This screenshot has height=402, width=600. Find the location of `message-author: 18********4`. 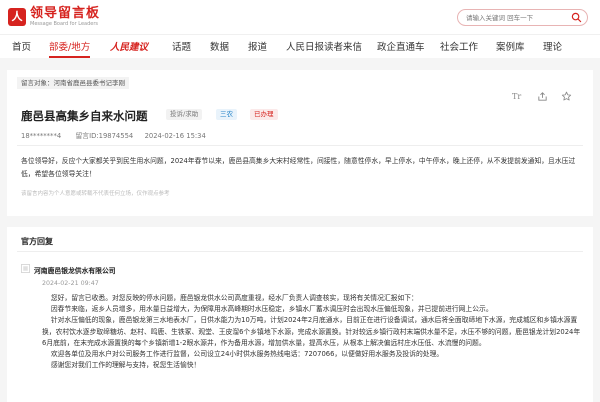

message-author: 18********4 is located at coordinates (41, 136).